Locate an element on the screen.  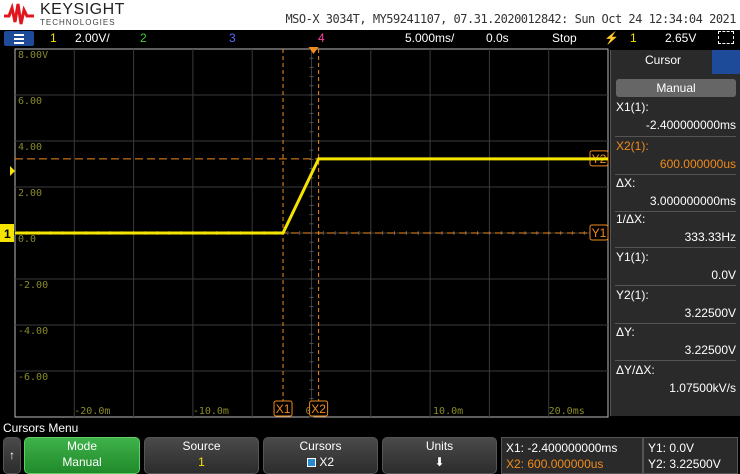
y-axis-label: -4.00 is located at coordinates (33, 331).